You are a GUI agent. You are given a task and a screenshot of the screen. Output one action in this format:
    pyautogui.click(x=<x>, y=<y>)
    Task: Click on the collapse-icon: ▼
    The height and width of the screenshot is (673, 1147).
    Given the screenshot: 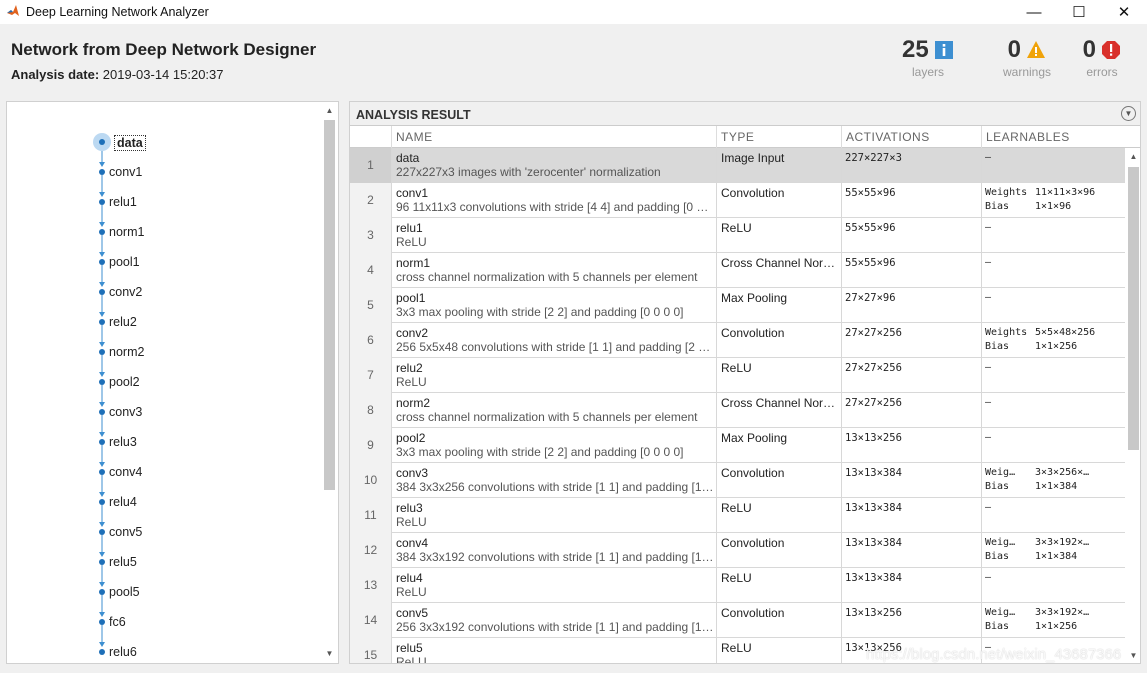 What is the action you would take?
    pyautogui.click(x=1128, y=113)
    